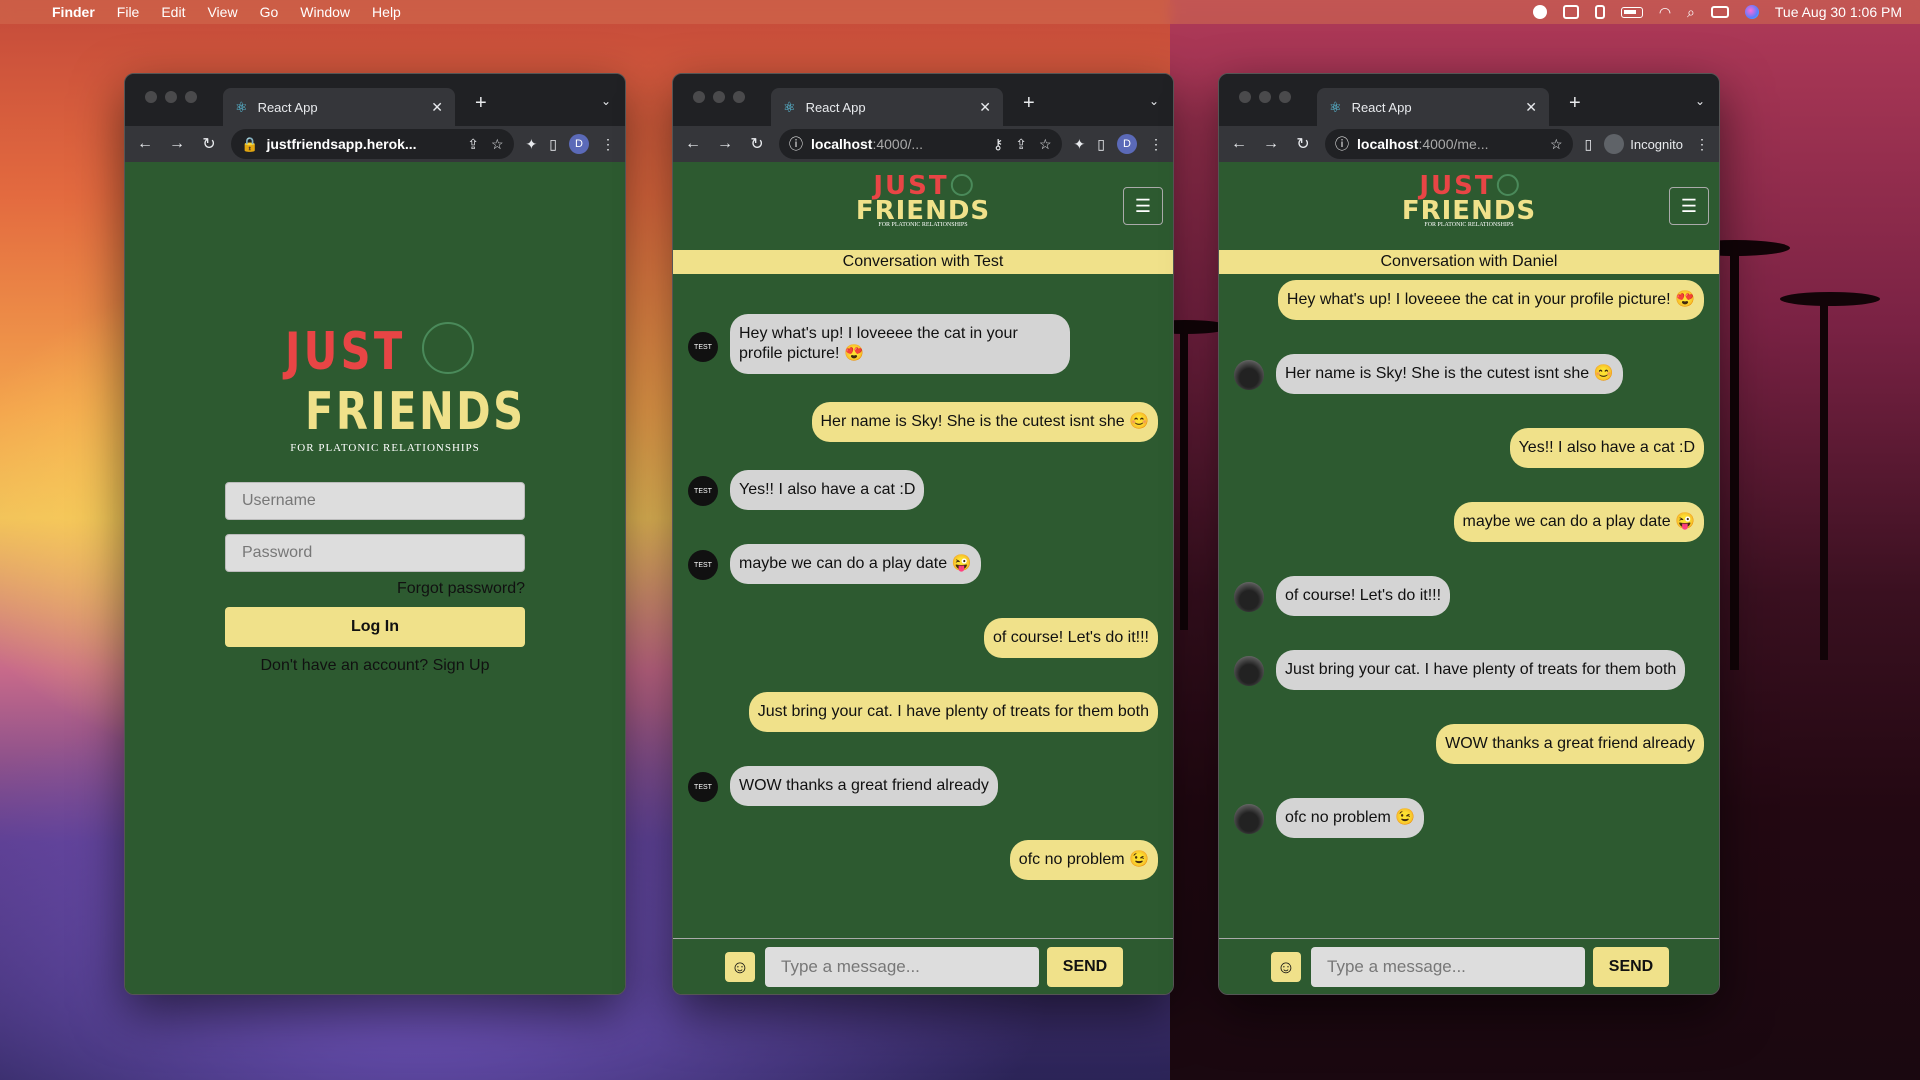 This screenshot has width=1920, height=1080. Describe the element at coordinates (375, 501) in the screenshot. I see `username-field: Username` at that location.